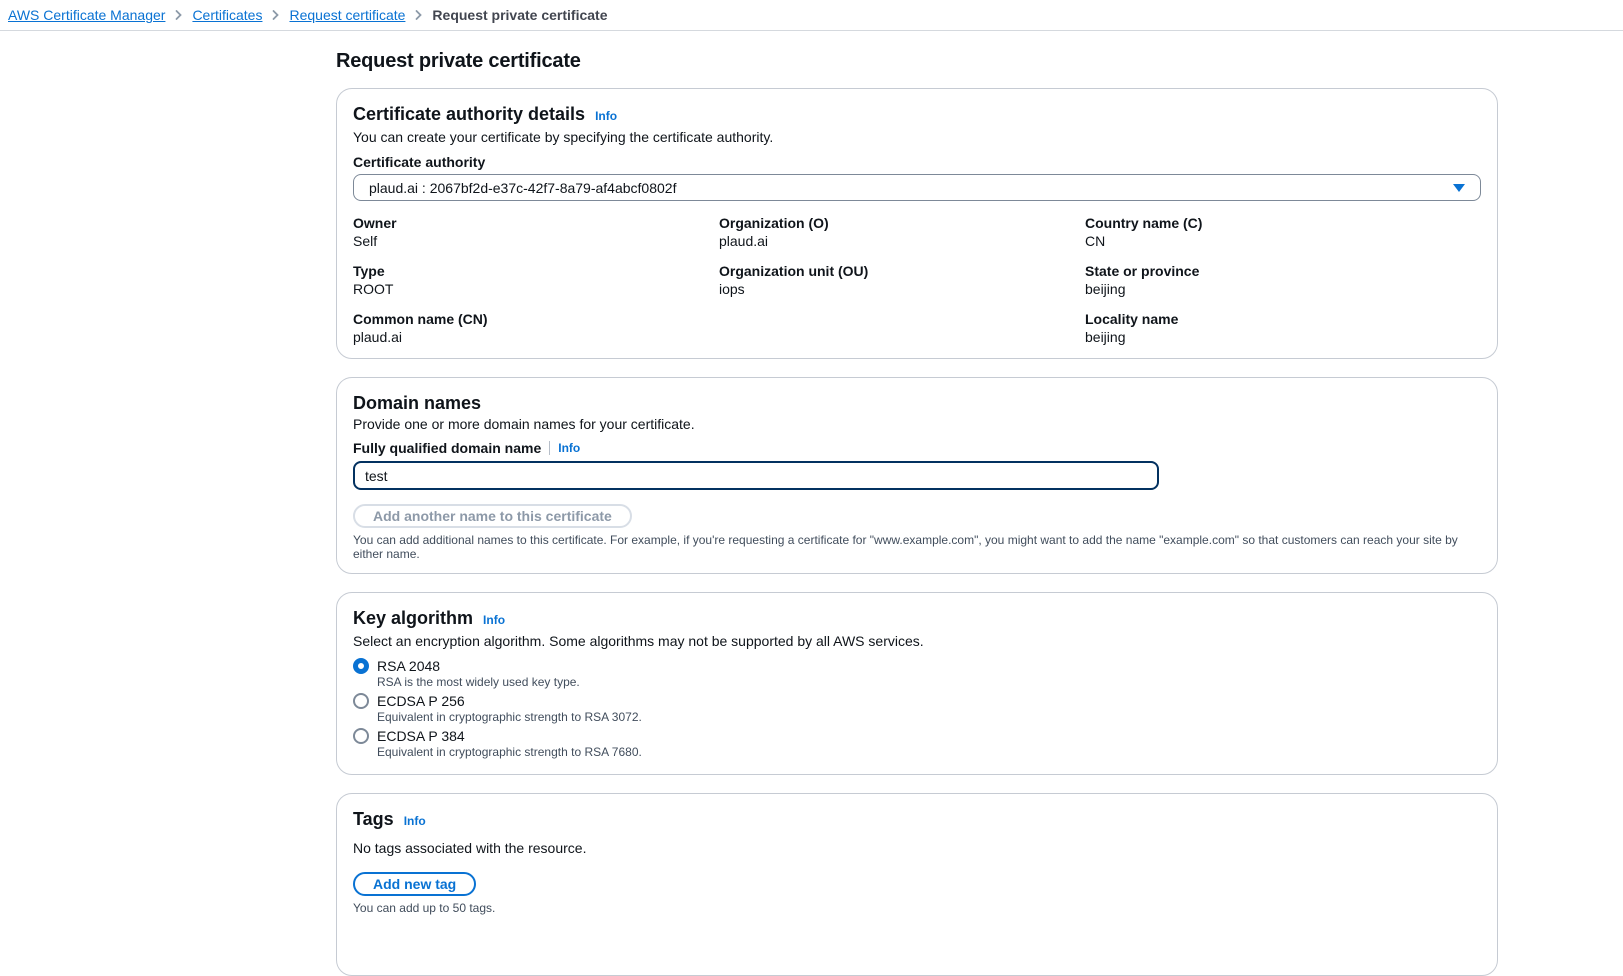 The image size is (1623, 976). What do you see at coordinates (447, 448) in the screenshot?
I see `fqdn-label: Fully qualified domain name` at bounding box center [447, 448].